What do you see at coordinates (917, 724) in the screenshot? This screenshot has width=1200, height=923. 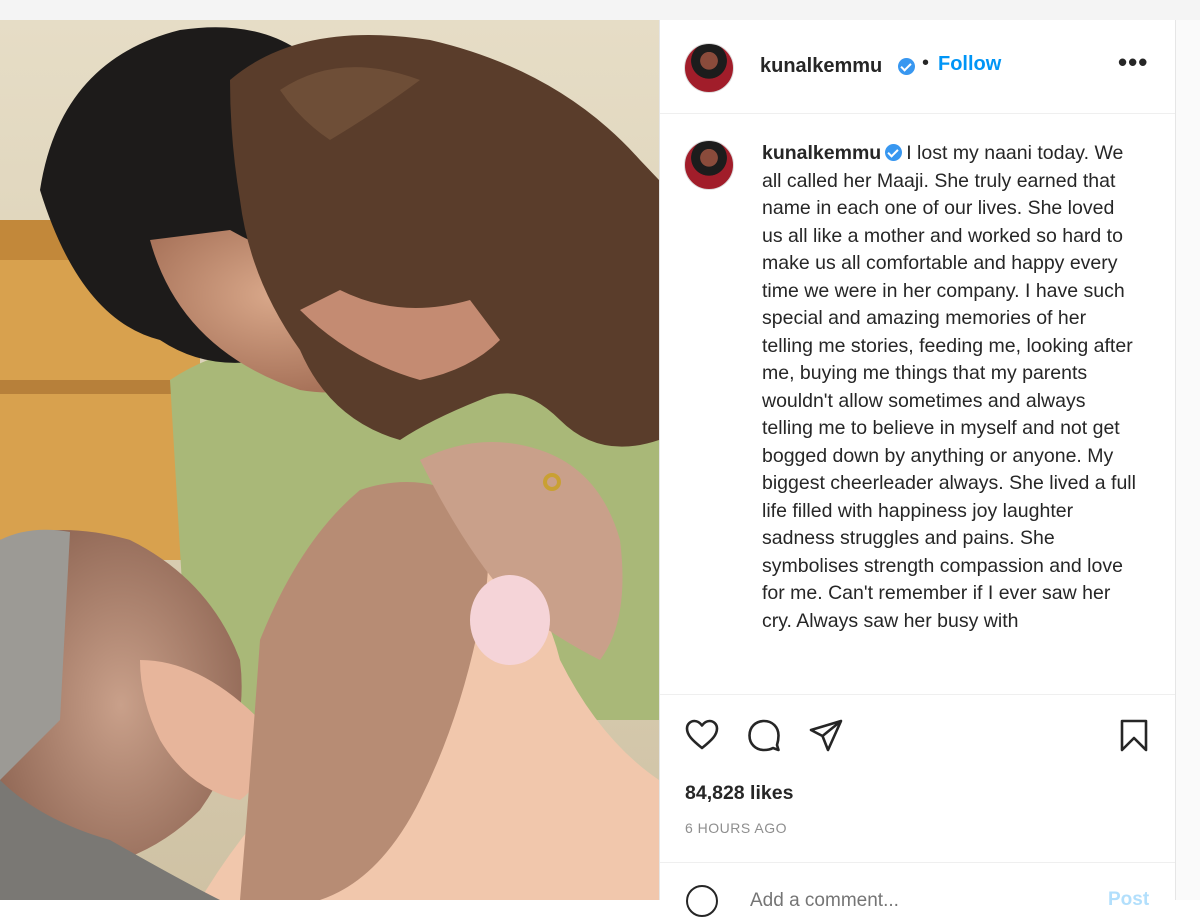 I see `post-actions` at bounding box center [917, 724].